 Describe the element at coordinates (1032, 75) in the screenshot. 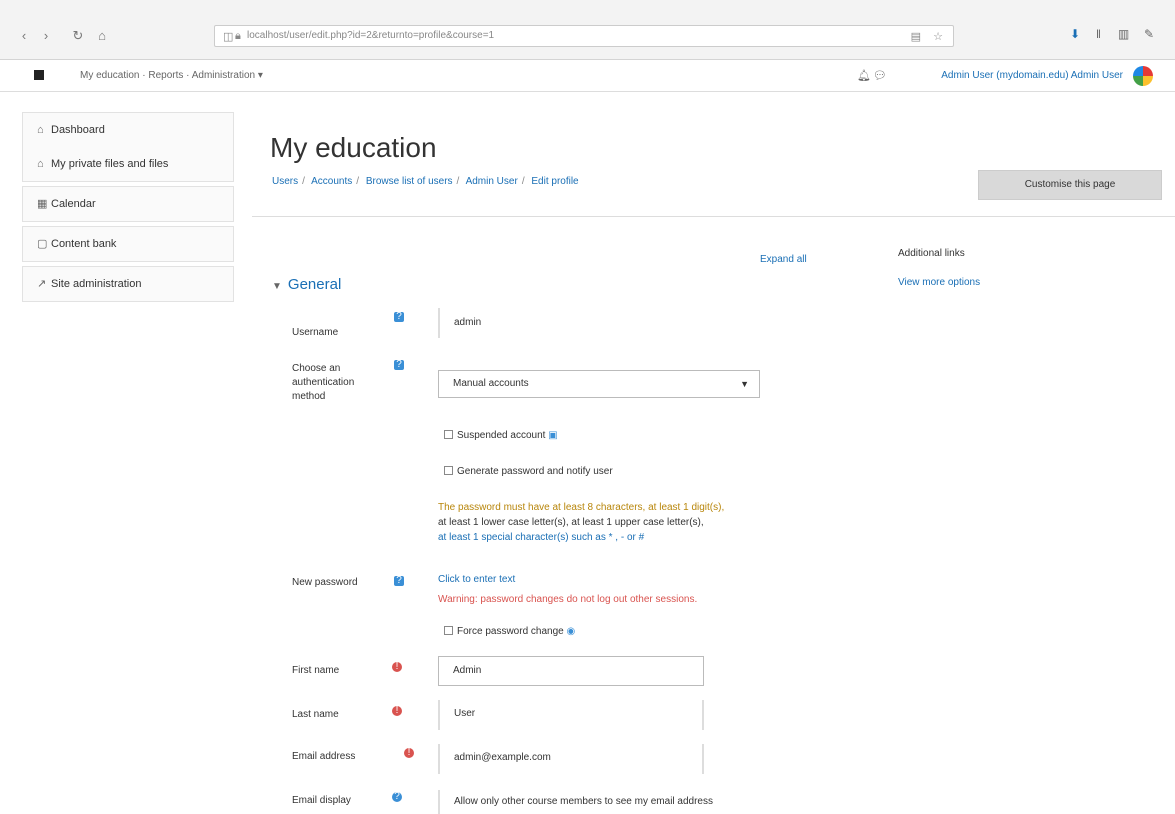

I see `user-menu: Admin User (mydomain.edu) Admin User` at that location.